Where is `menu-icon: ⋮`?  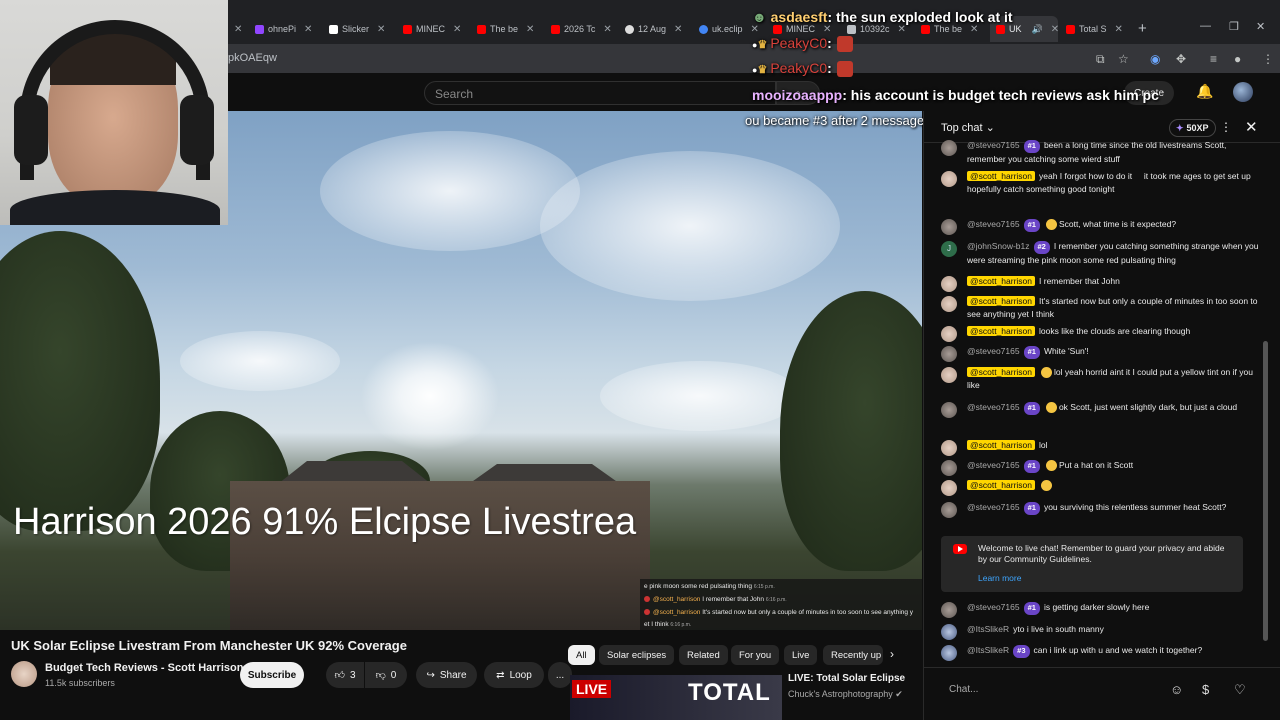 menu-icon: ⋮ is located at coordinates (1268, 59).